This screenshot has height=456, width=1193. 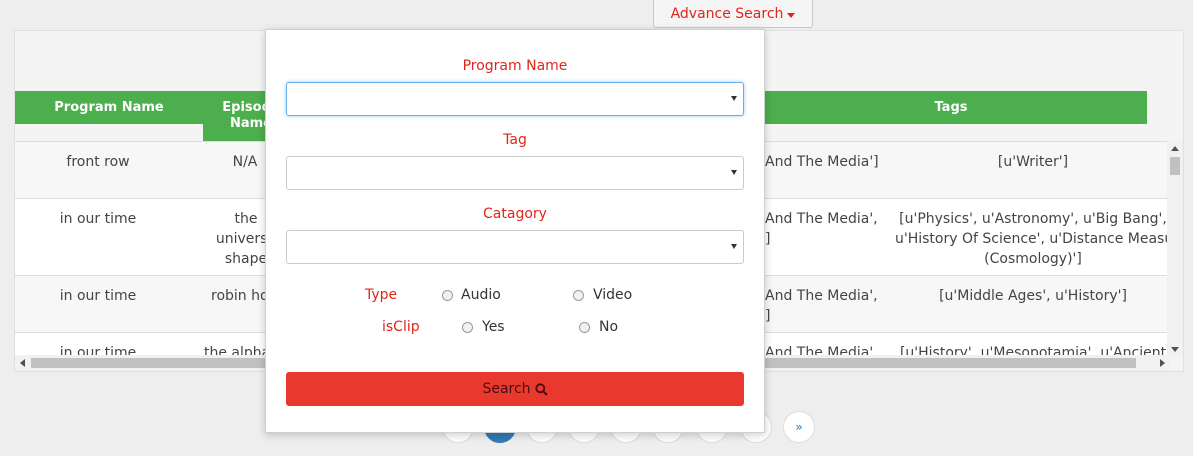 What do you see at coordinates (799, 427) in the screenshot?
I see `next-page-button: »` at bounding box center [799, 427].